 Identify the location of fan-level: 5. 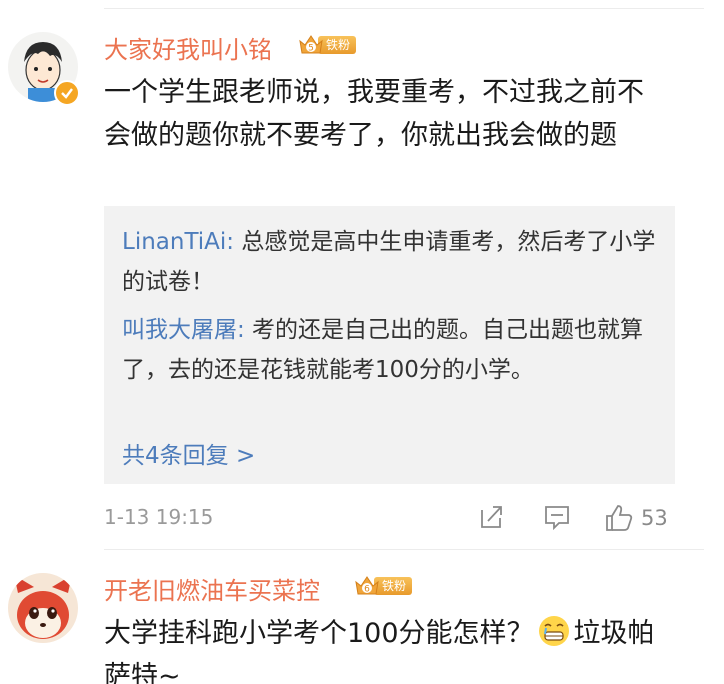
(311, 49).